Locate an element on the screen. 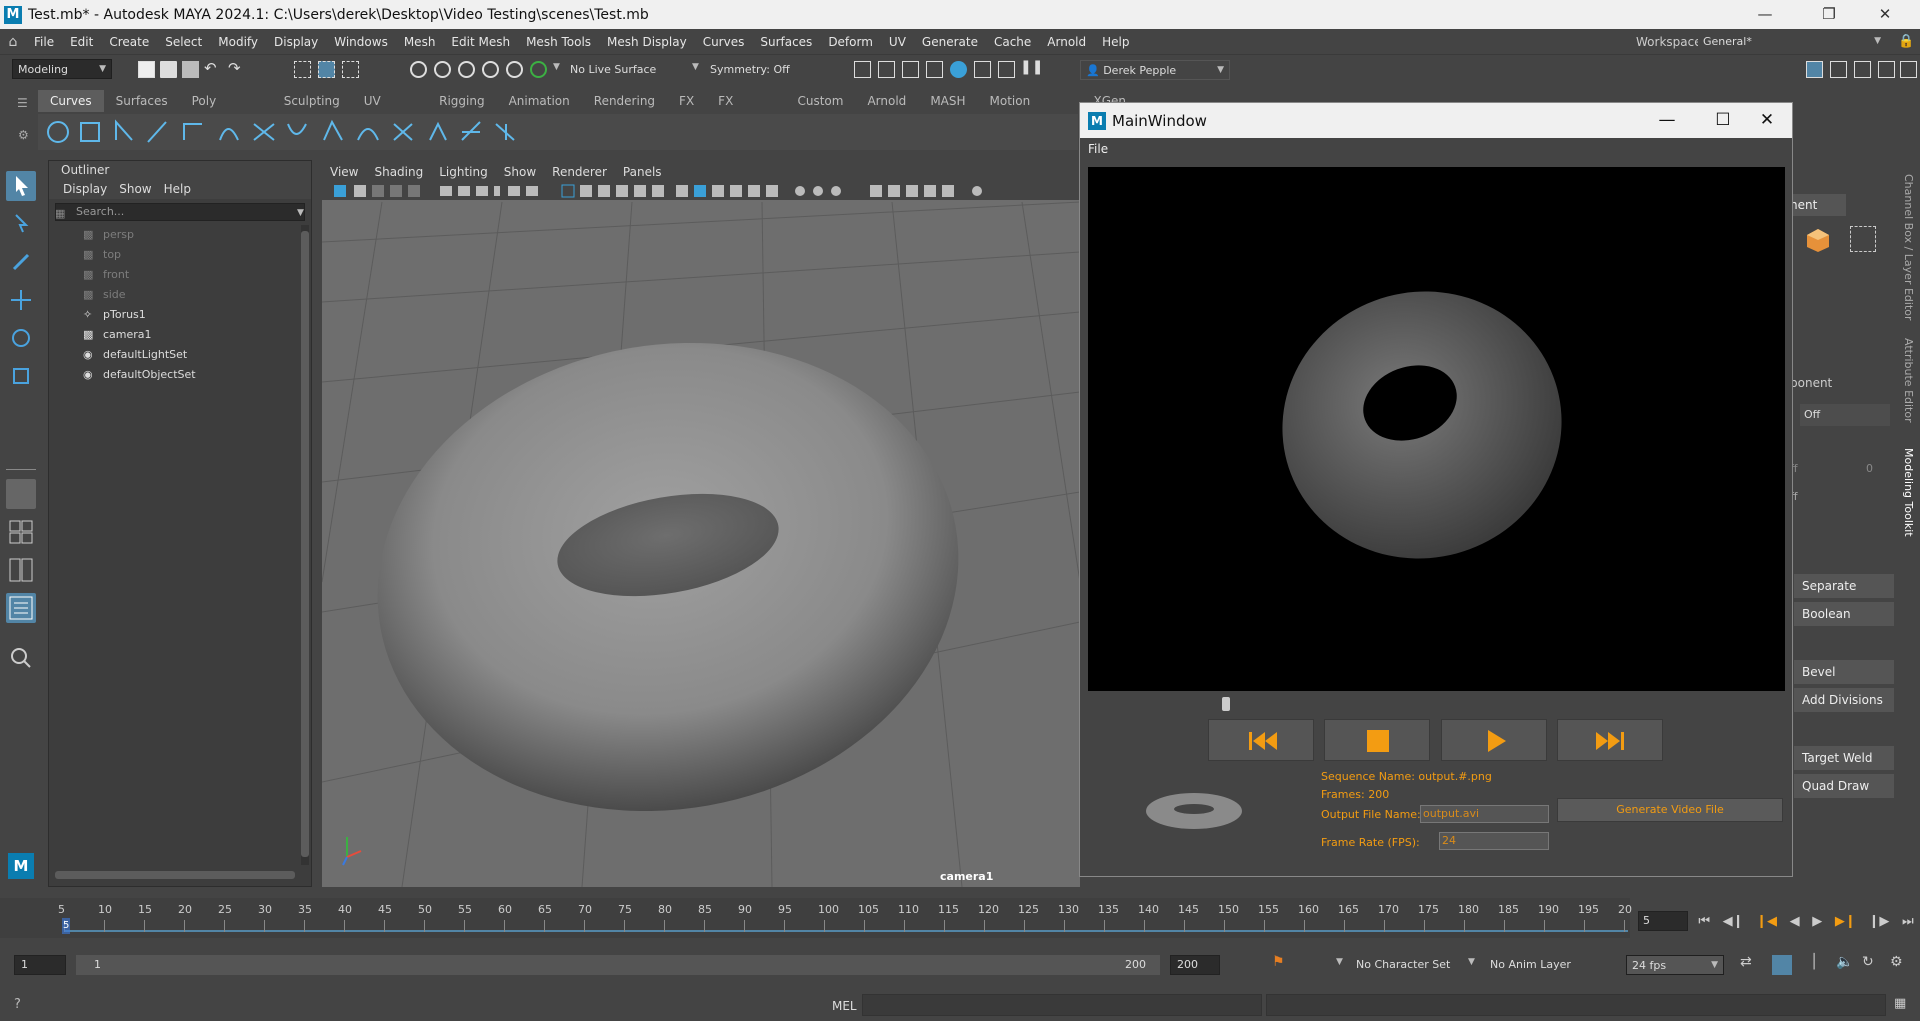  outliner-item-persp: ▩ persp is located at coordinates (108, 234).